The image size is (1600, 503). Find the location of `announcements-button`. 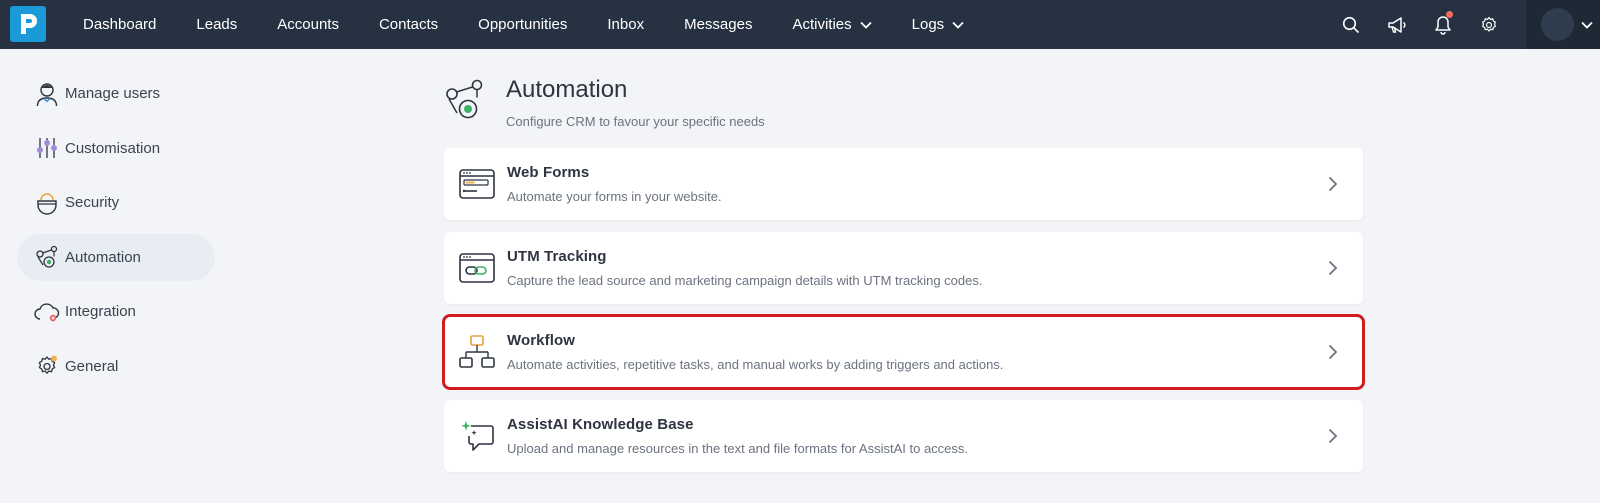

announcements-button is located at coordinates (1397, 24).